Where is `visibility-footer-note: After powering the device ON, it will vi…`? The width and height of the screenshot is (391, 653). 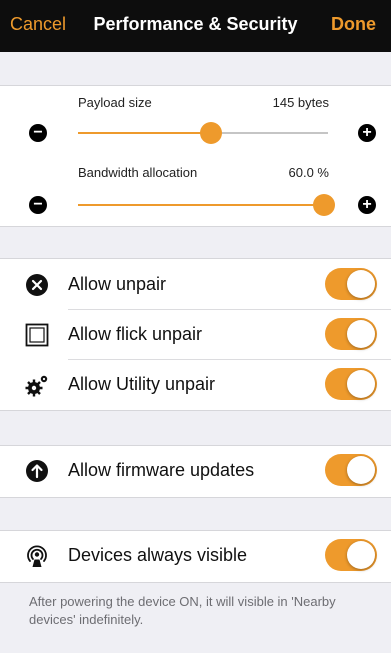
visibility-footer-note: After powering the device ON, it will vi… is located at coordinates (182, 610).